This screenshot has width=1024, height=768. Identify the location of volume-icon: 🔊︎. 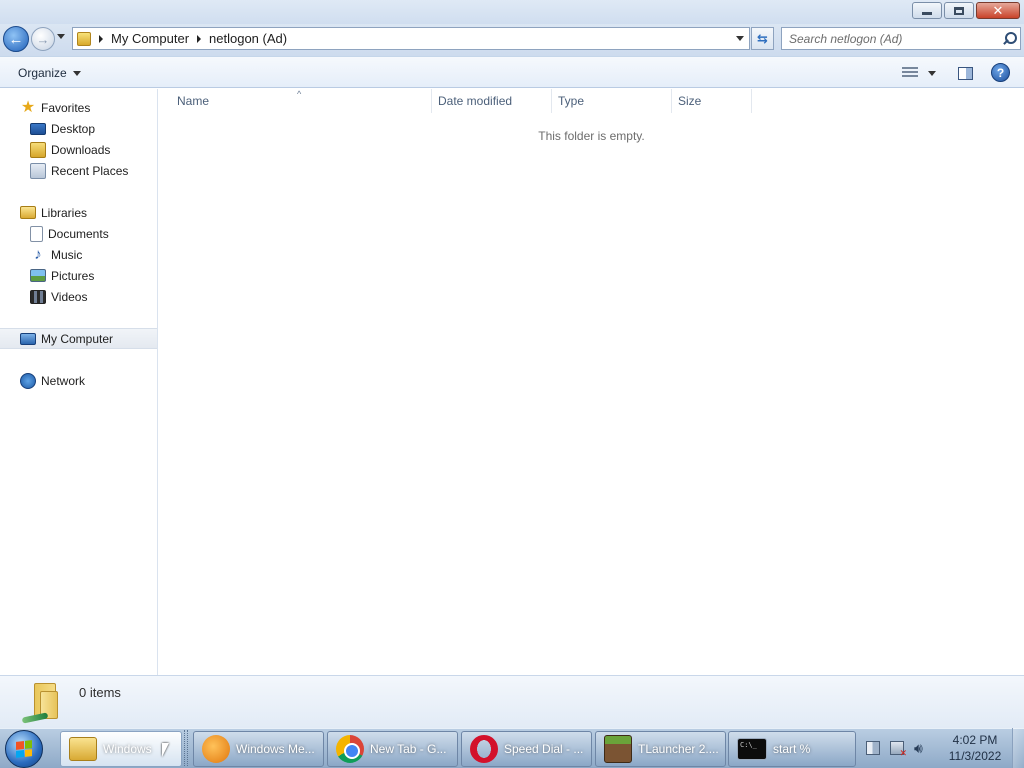
(921, 748).